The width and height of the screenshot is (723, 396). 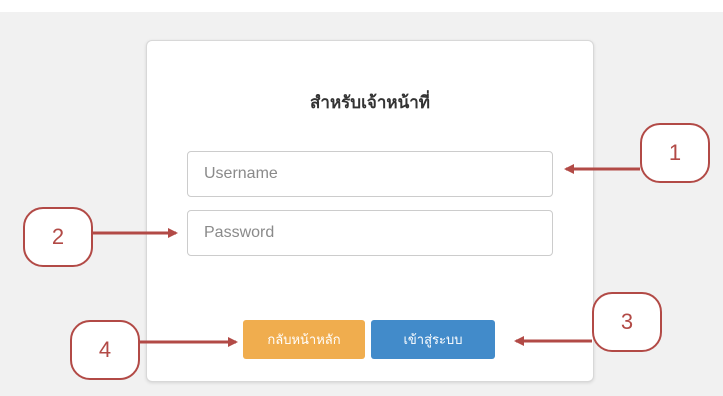 What do you see at coordinates (370, 233) in the screenshot?
I see `password-input` at bounding box center [370, 233].